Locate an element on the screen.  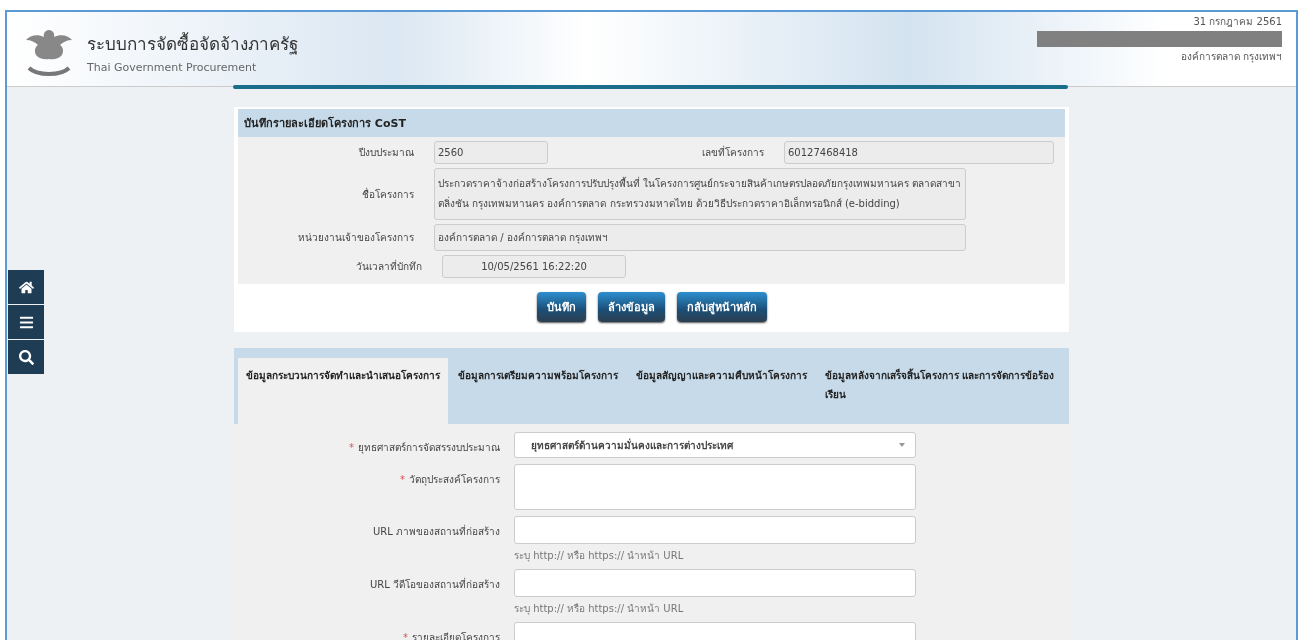
action-button: ล้างข้อมูล is located at coordinates (631, 307).